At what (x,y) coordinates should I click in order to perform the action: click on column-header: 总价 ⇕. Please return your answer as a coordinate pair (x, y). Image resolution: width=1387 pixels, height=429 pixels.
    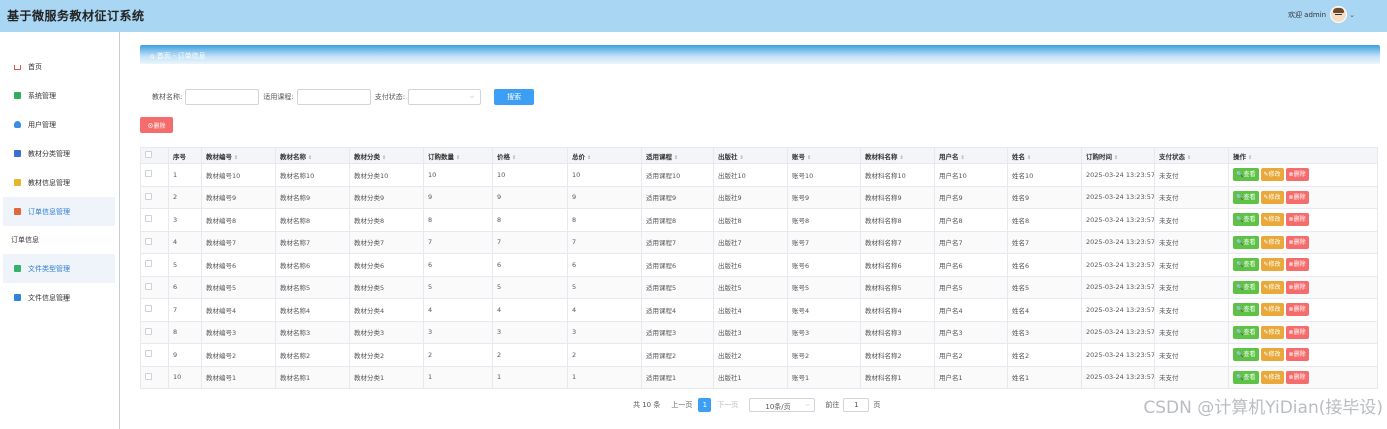
    Looking at the image, I should click on (604, 155).